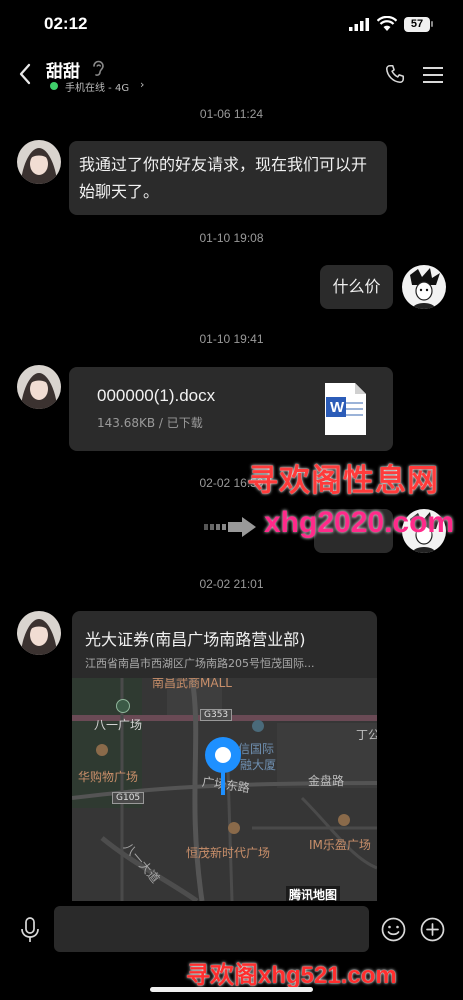  I want to click on timestamp: 01-10 19:41, so click(231, 339).